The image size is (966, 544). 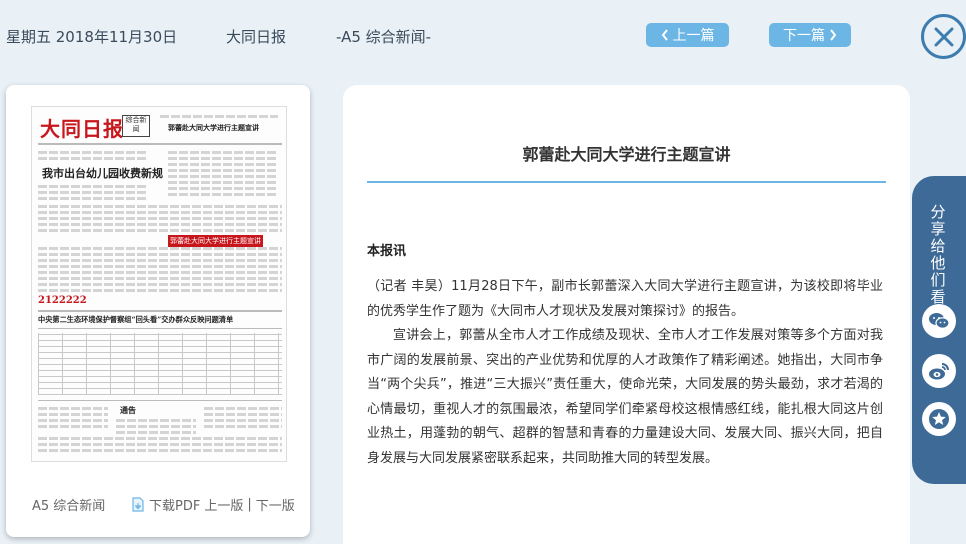 I want to click on weibo-icon, so click(x=939, y=371).